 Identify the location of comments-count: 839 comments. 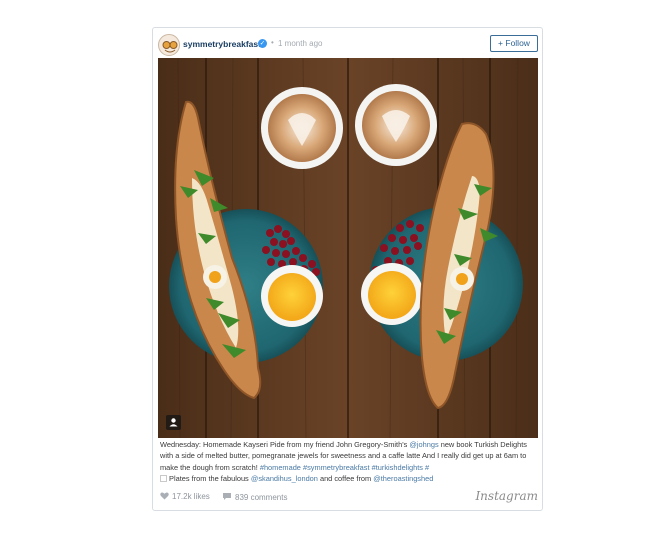
(254, 497).